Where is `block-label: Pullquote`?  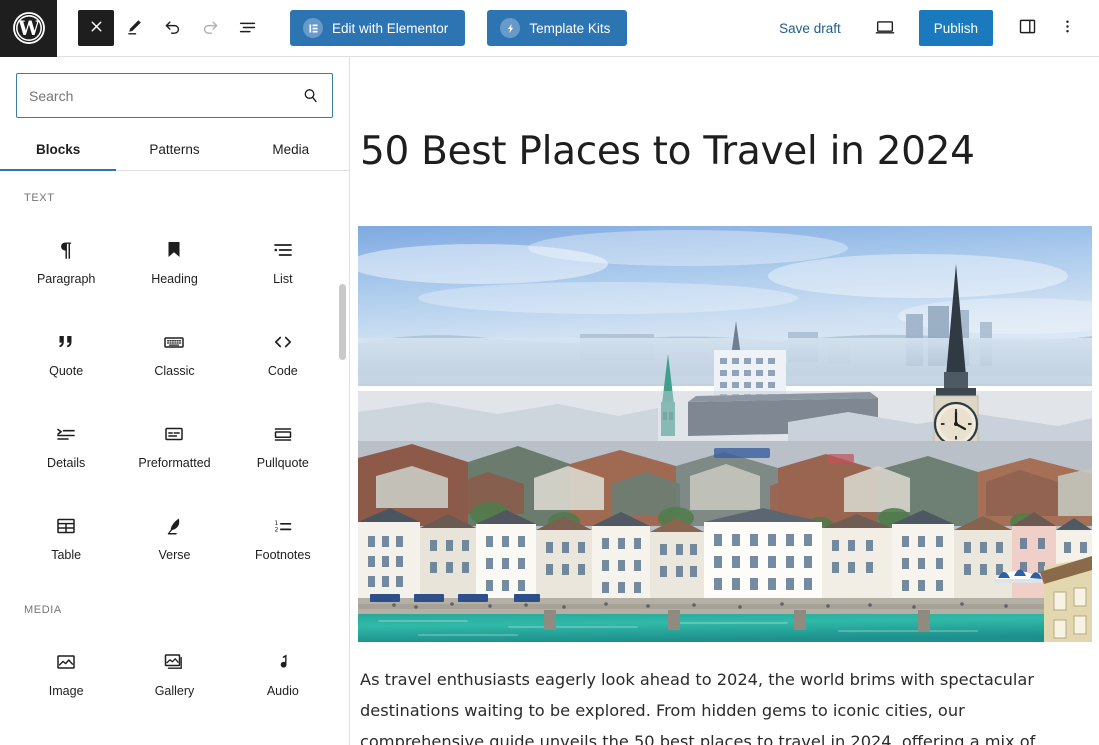
block-label: Pullquote is located at coordinates (282, 462).